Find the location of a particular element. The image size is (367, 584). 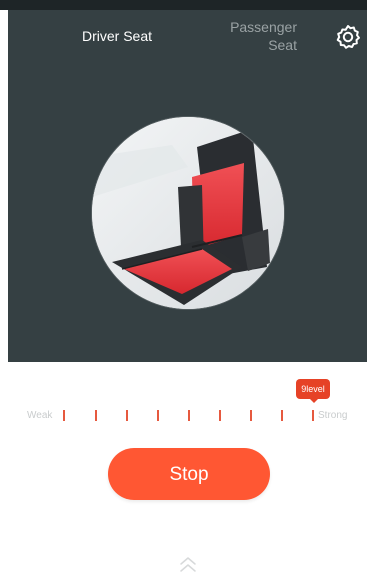

tab-driver-seat: Driver Seat is located at coordinates (127, 36).